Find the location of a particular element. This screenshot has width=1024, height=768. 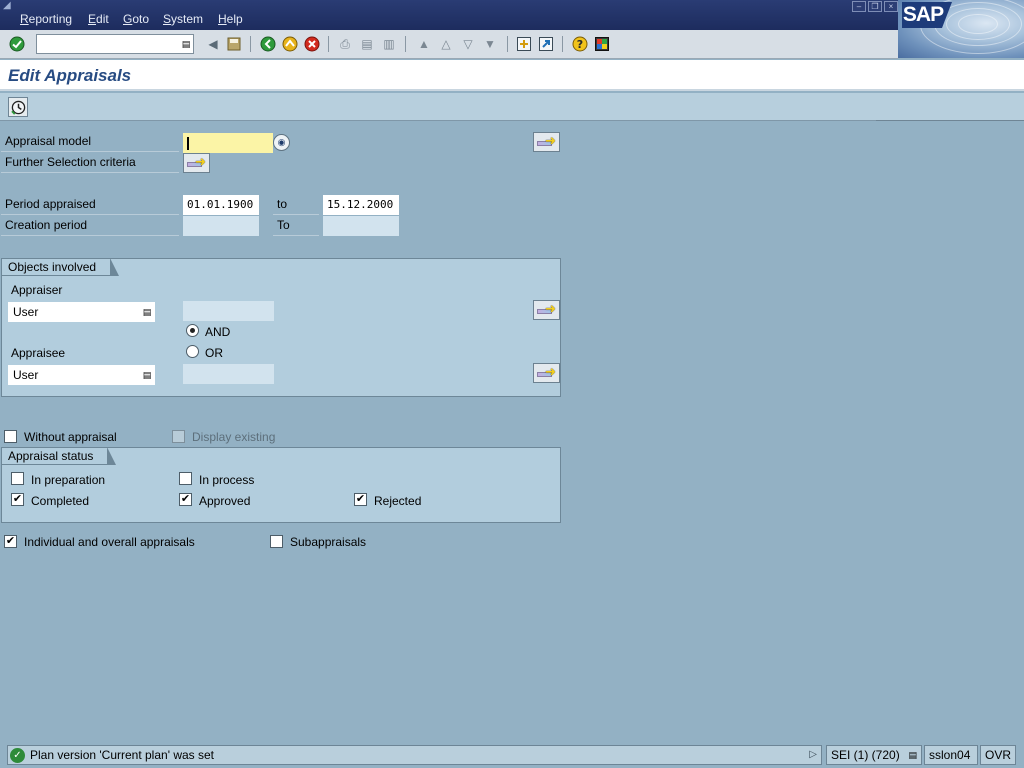

creation-to-label: To is located at coordinates (296, 226).